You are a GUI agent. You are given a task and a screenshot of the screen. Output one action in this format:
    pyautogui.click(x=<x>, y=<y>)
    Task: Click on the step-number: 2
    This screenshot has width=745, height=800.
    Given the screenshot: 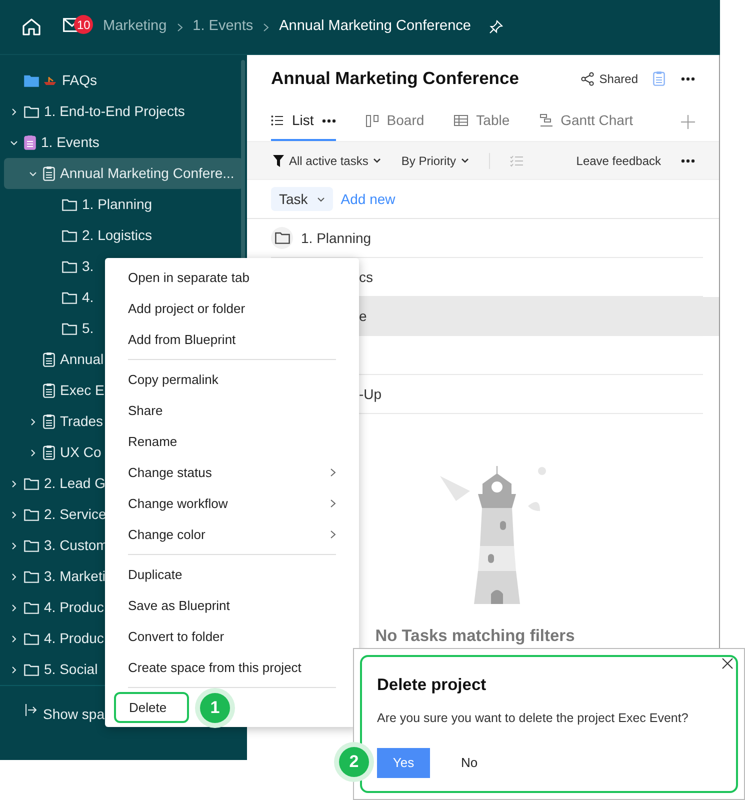 What is the action you would take?
    pyautogui.click(x=354, y=762)
    